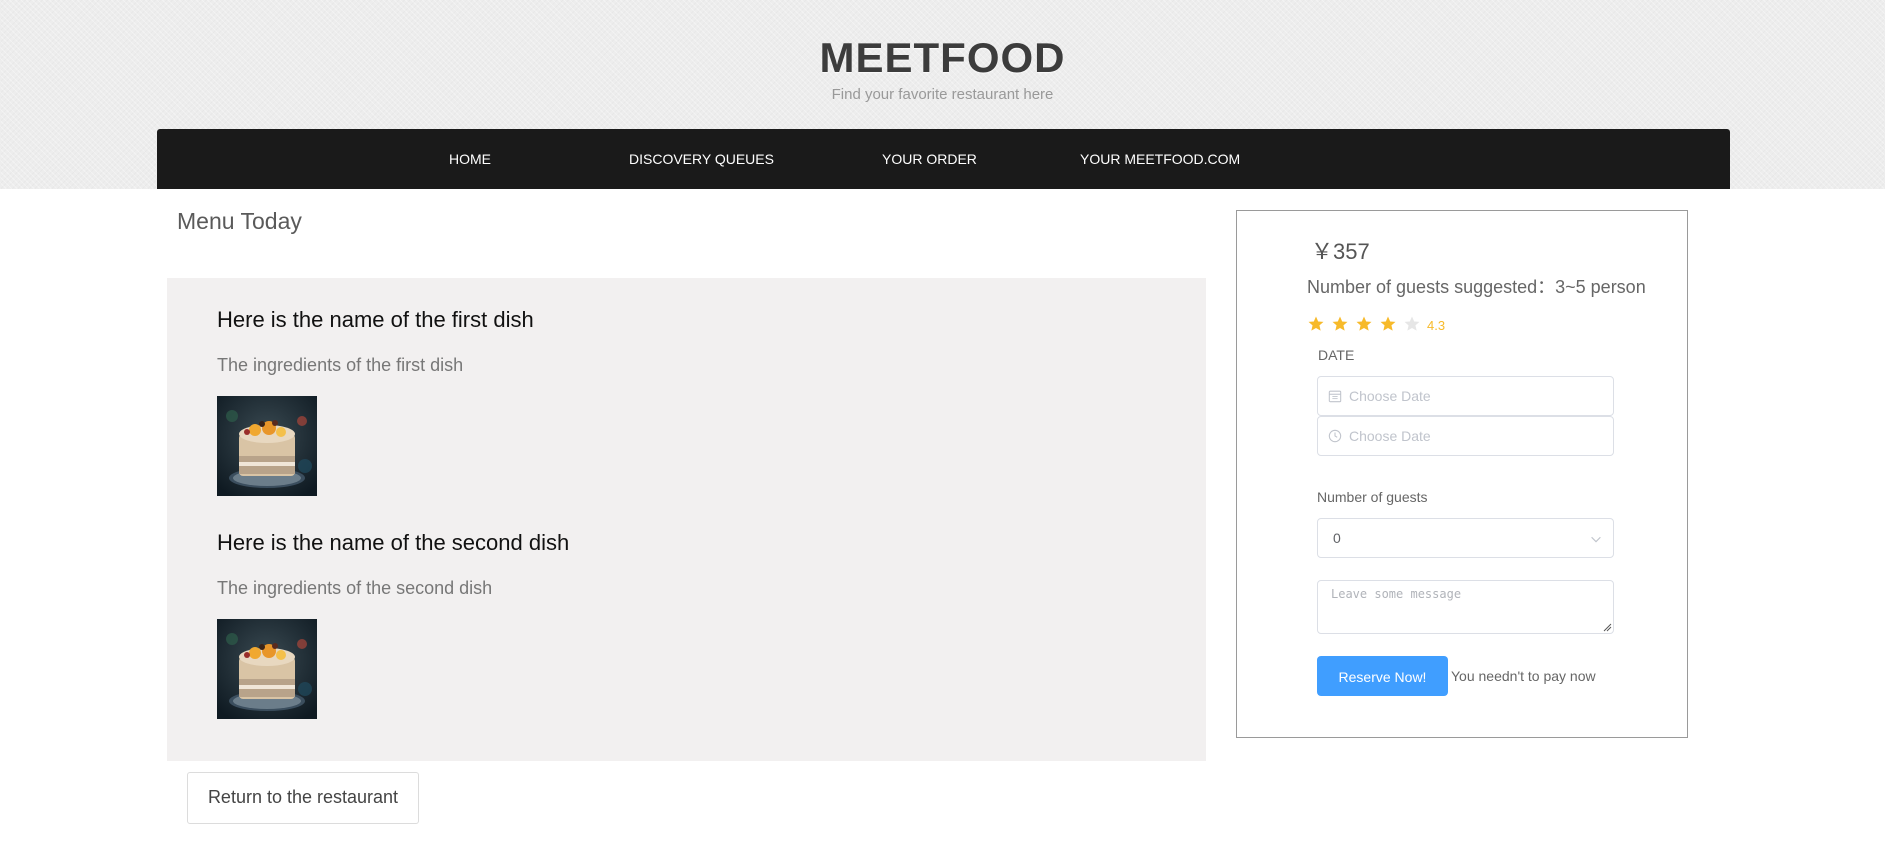 The height and width of the screenshot is (857, 1885). Describe the element at coordinates (1465, 436) in the screenshot. I see `time-picker: Choose Date` at that location.